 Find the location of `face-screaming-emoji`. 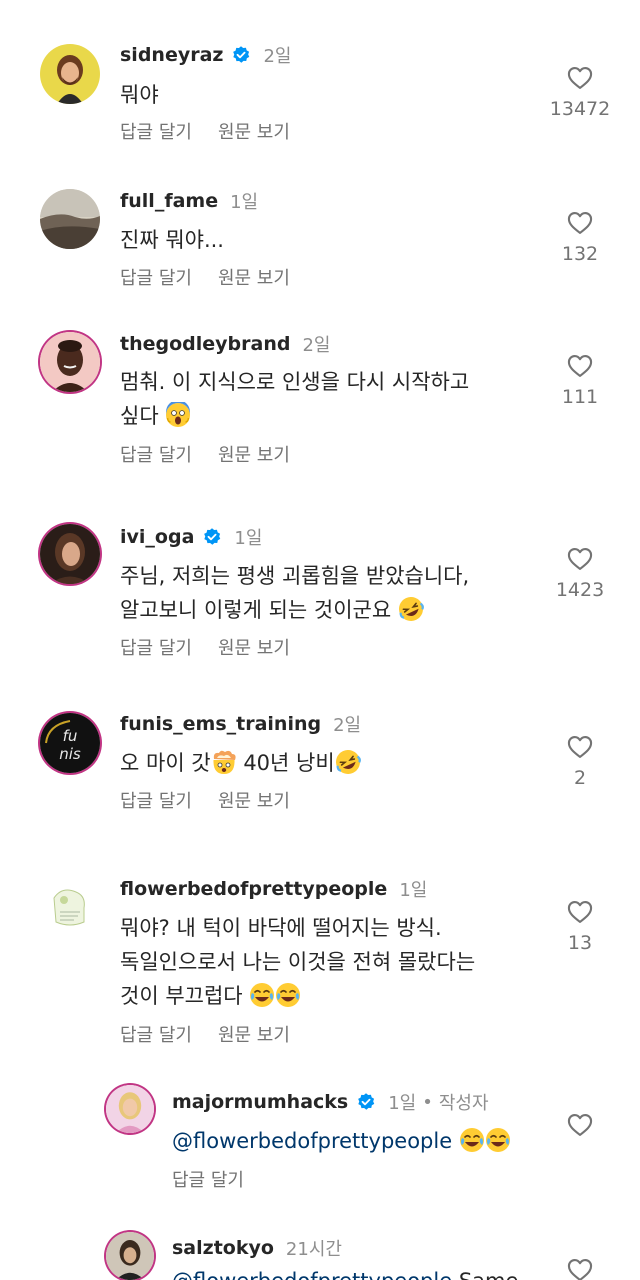

face-screaming-emoji is located at coordinates (178, 415).